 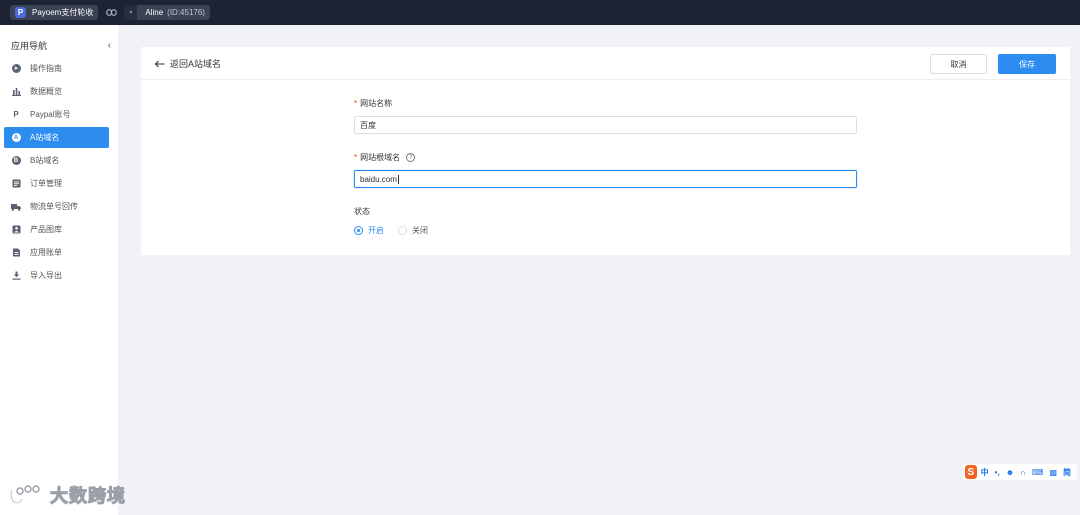 I want to click on ime-toolbar: S 中 •, ☻ ∩ ⌨ ▩ 简, so click(x=1020, y=472).